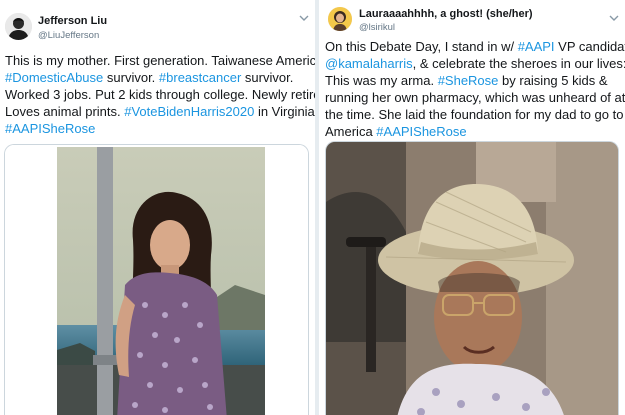 This screenshot has width=625, height=415. I want to click on tweet-text-line: #AAPISheRose, so click(159, 128).